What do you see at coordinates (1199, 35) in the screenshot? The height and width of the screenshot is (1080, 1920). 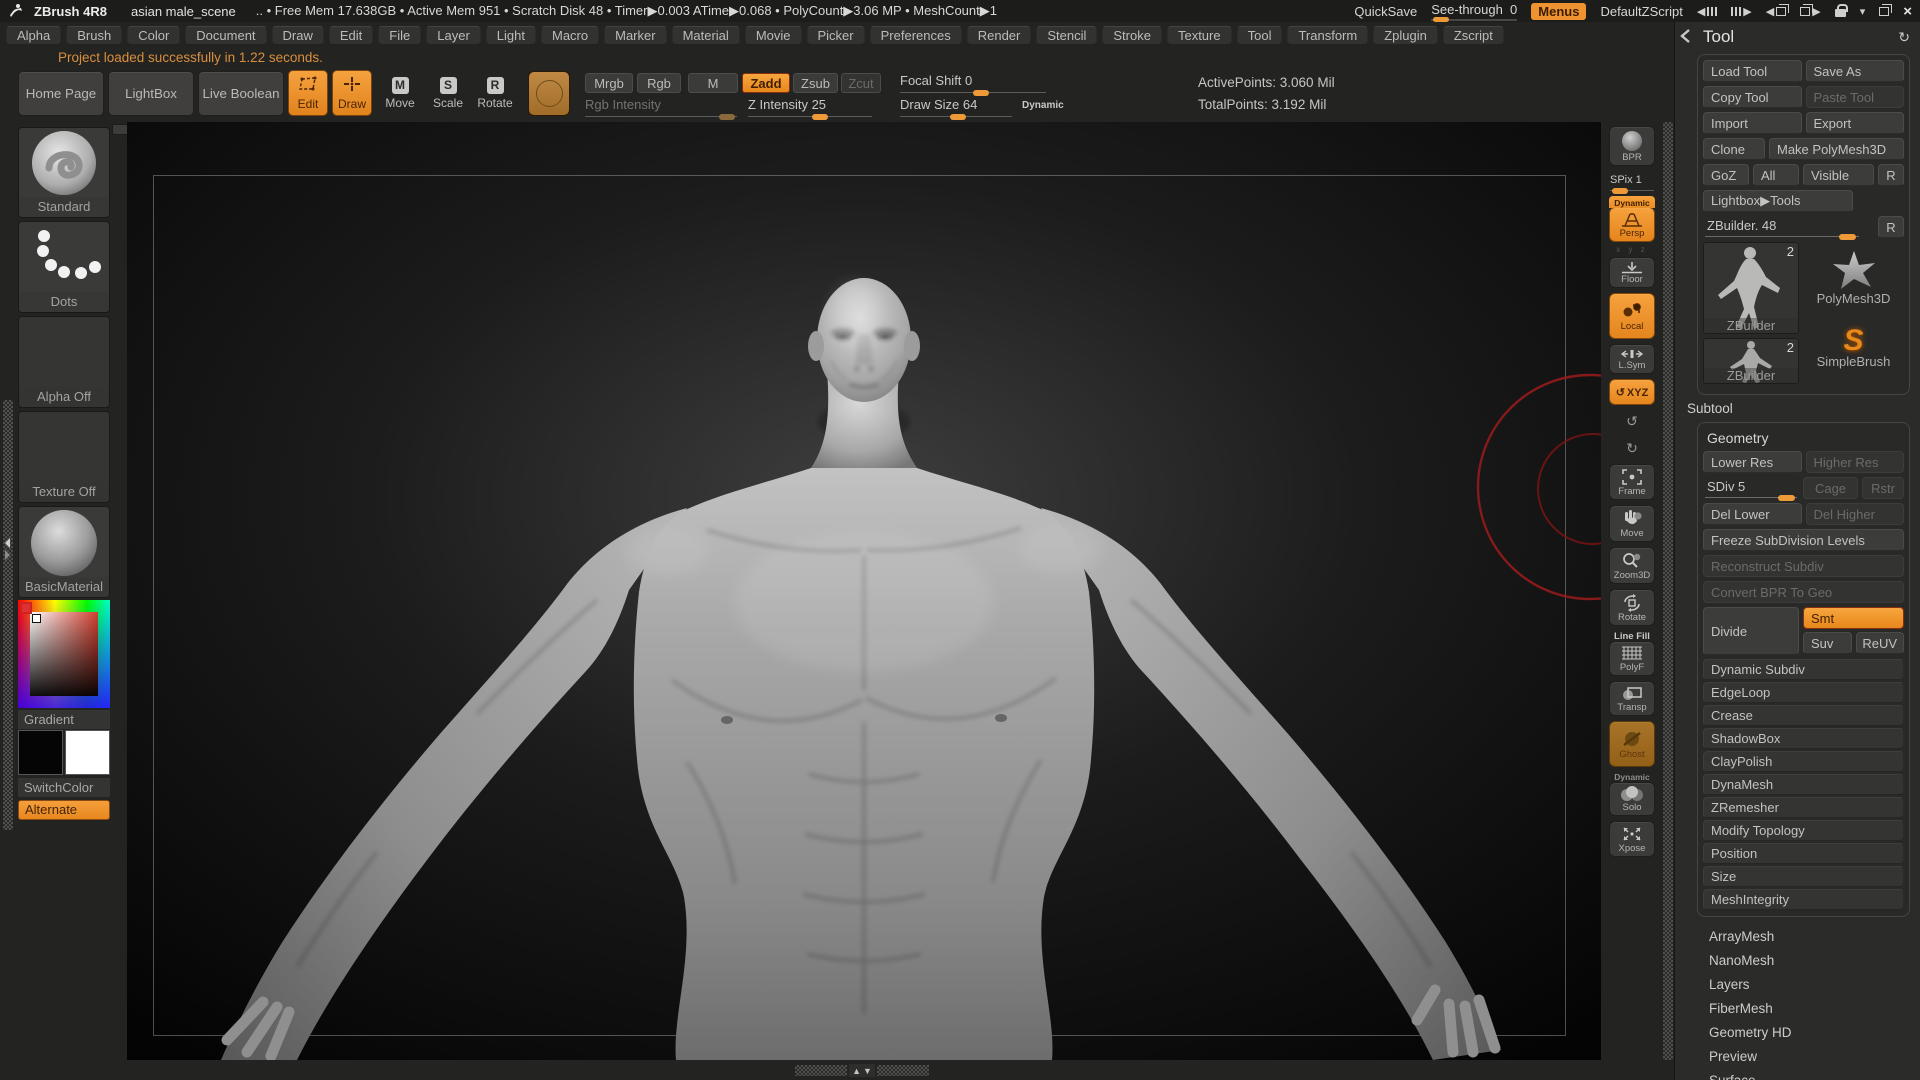 I see `menu-item: Texture` at bounding box center [1199, 35].